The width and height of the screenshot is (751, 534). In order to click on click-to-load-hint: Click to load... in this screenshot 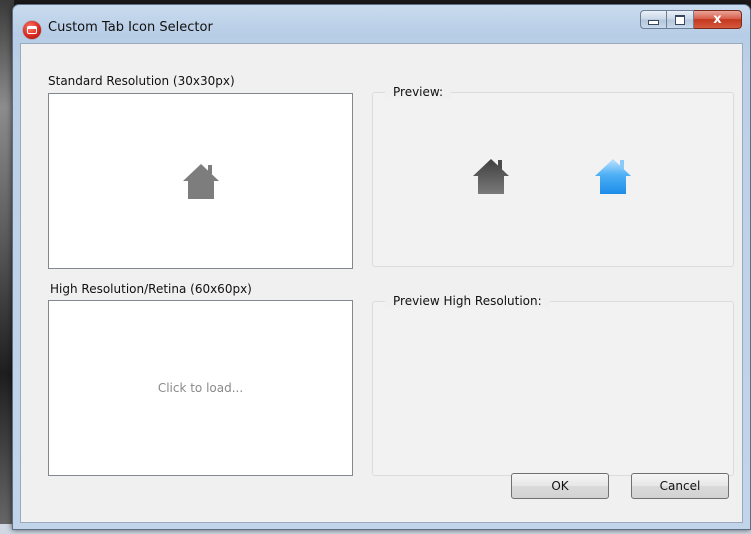, I will do `click(200, 388)`.